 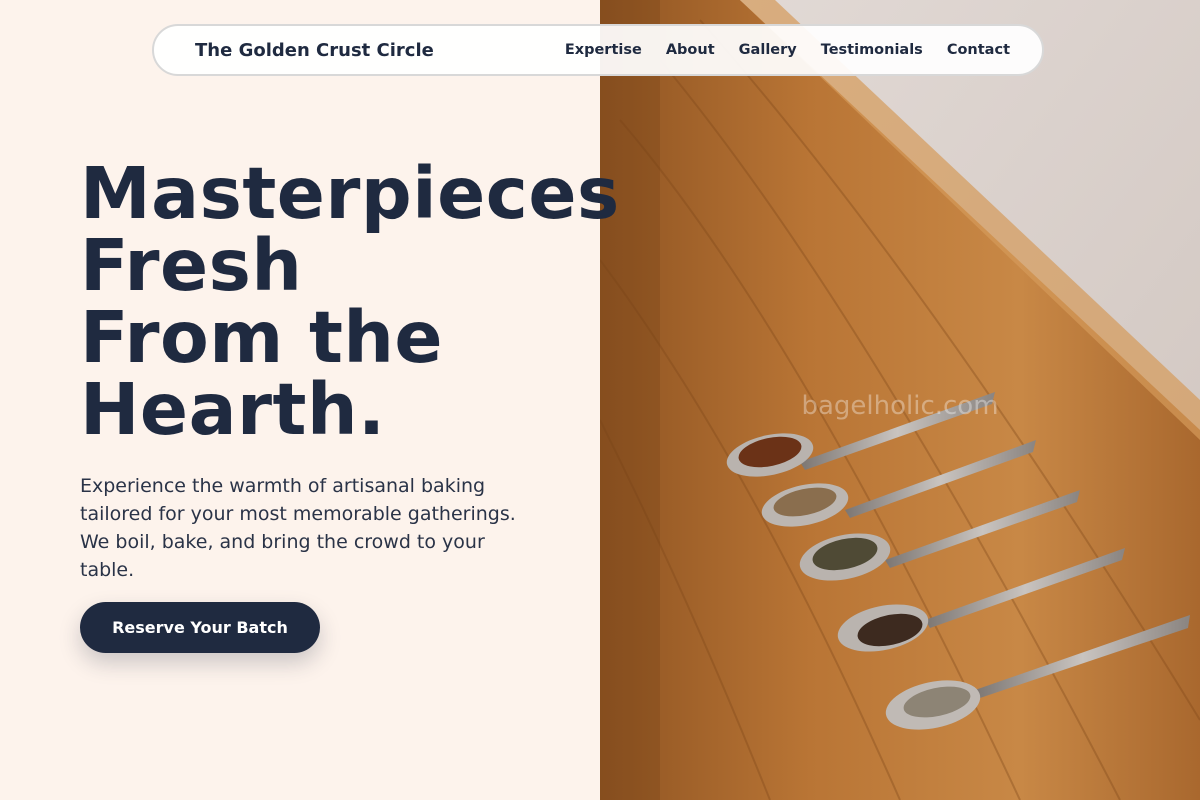 I want to click on nav-link-testimonials: Testimonials, so click(x=872, y=50).